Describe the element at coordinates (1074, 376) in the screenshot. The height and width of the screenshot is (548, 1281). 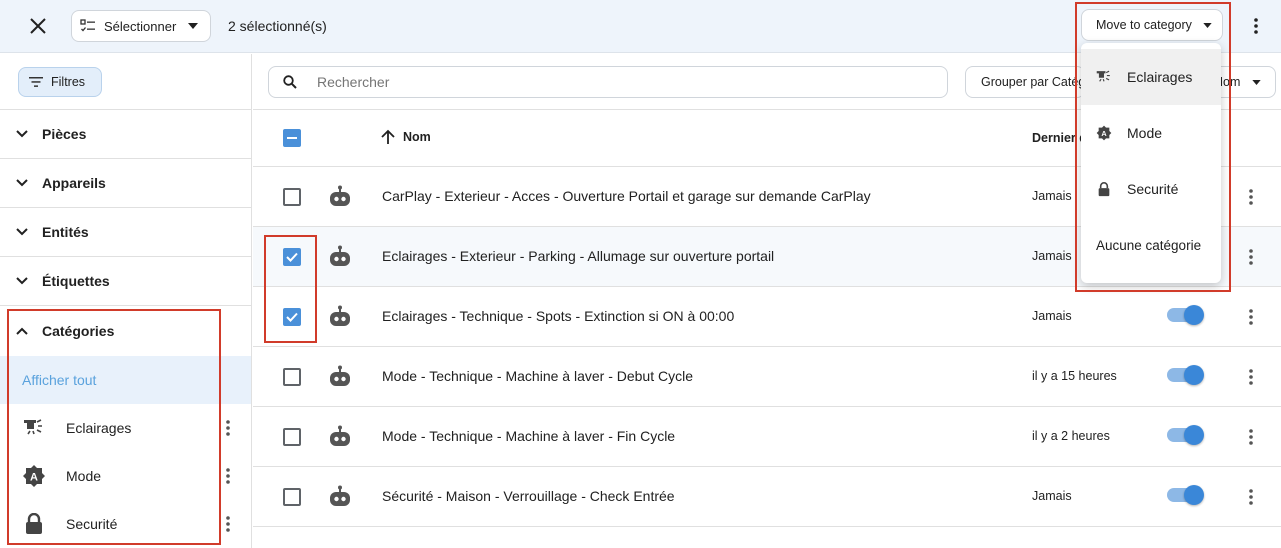
I see `last-triggered: il y a 15 heures` at that location.